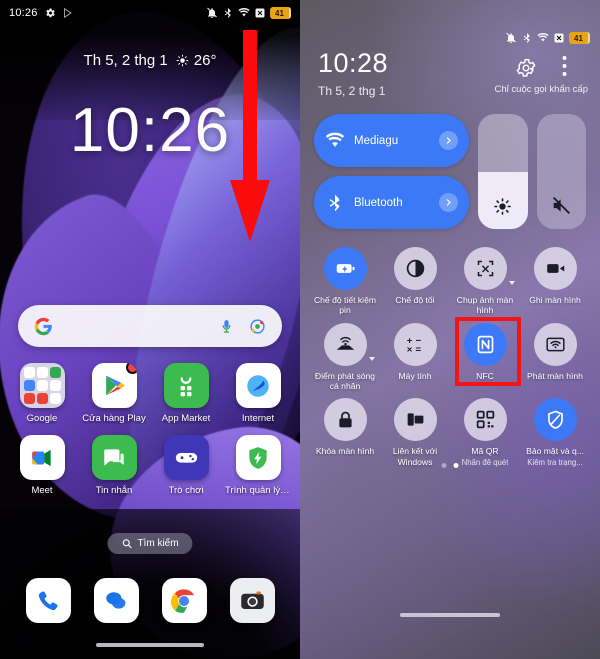 Image resolution: width=600 pixels, height=659 pixels. What do you see at coordinates (42, 457) in the screenshot?
I see `google-meet-icon` at bounding box center [42, 457].